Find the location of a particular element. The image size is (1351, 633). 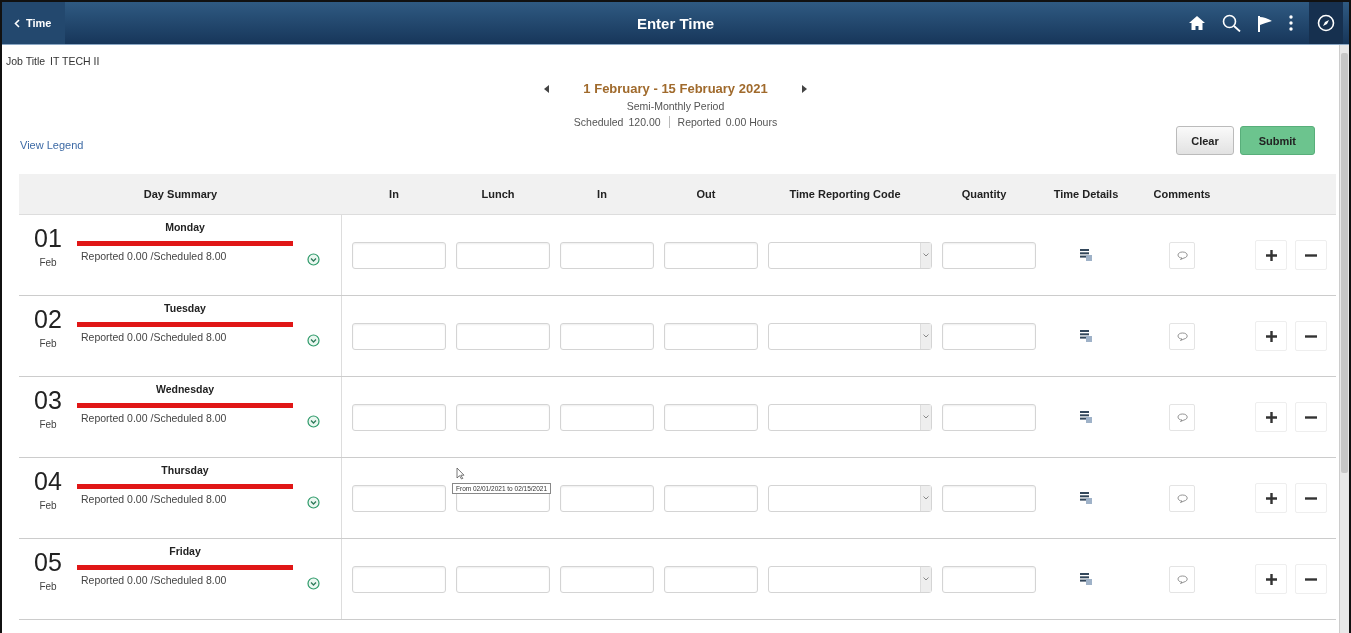

chevron-left-icon is located at coordinates (17, 23).